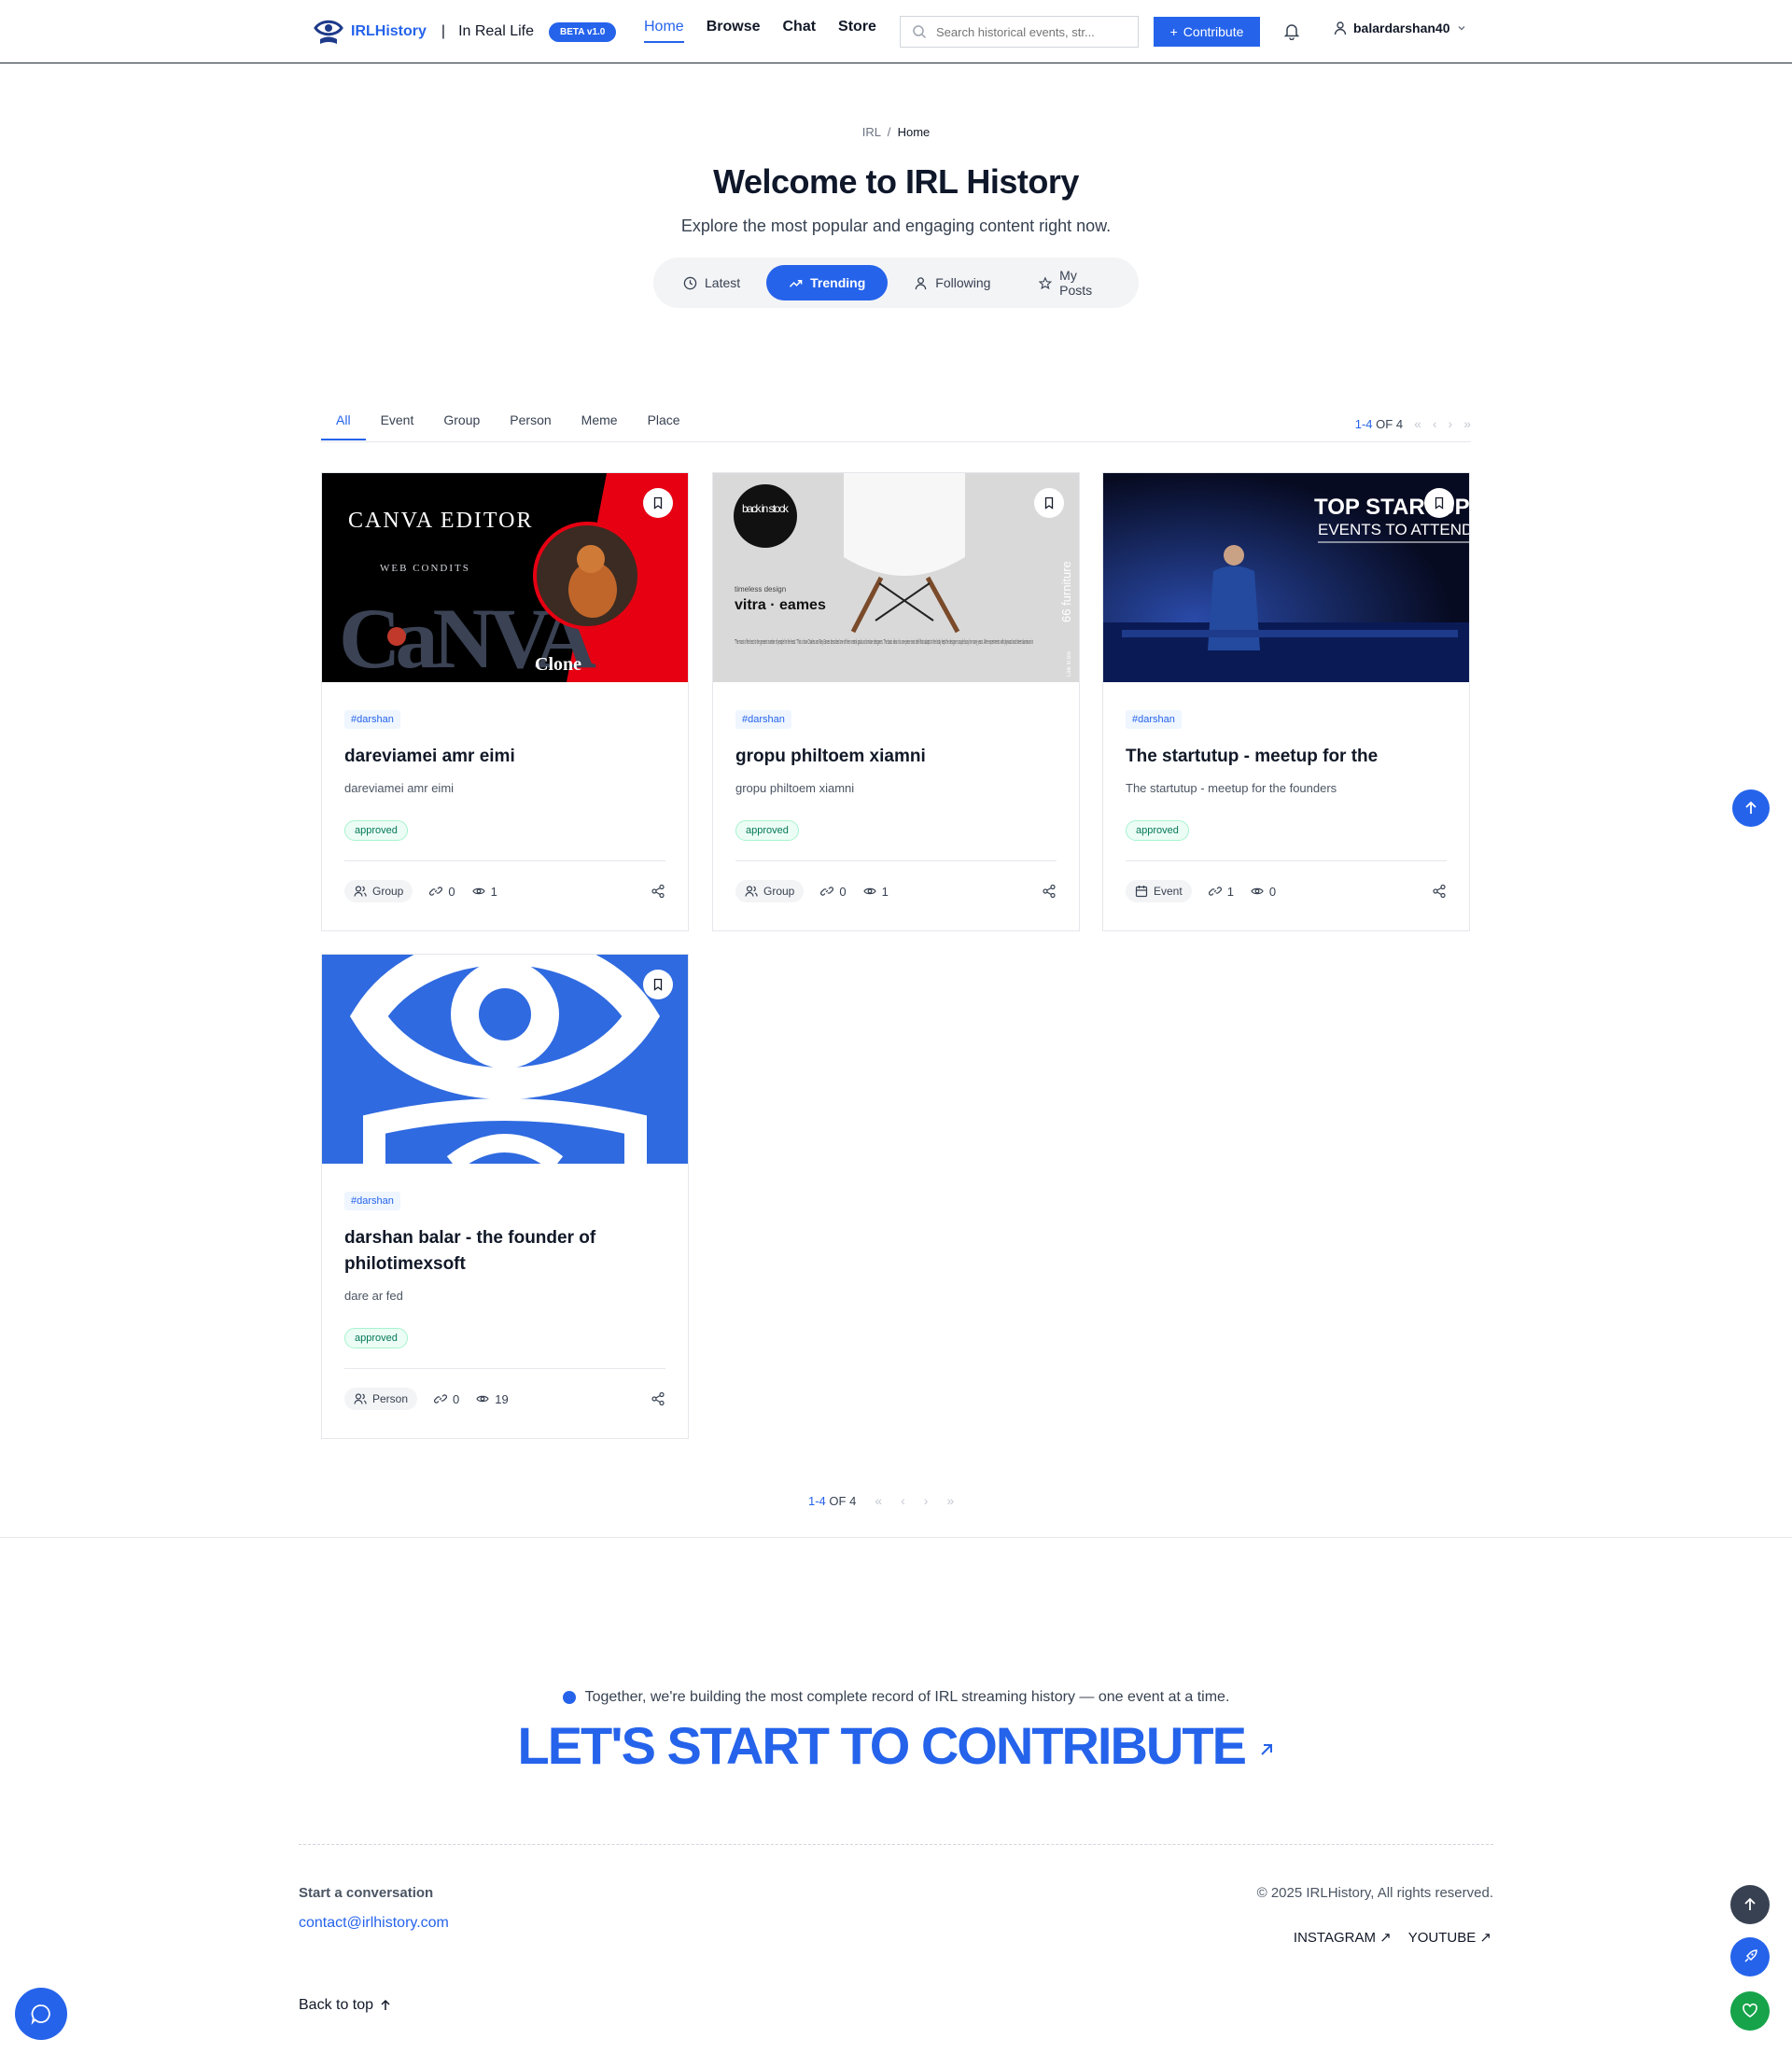 The height and width of the screenshot is (2053, 1792). What do you see at coordinates (894, 757) in the screenshot?
I see `post-title: gropu philtoem xiamni` at bounding box center [894, 757].